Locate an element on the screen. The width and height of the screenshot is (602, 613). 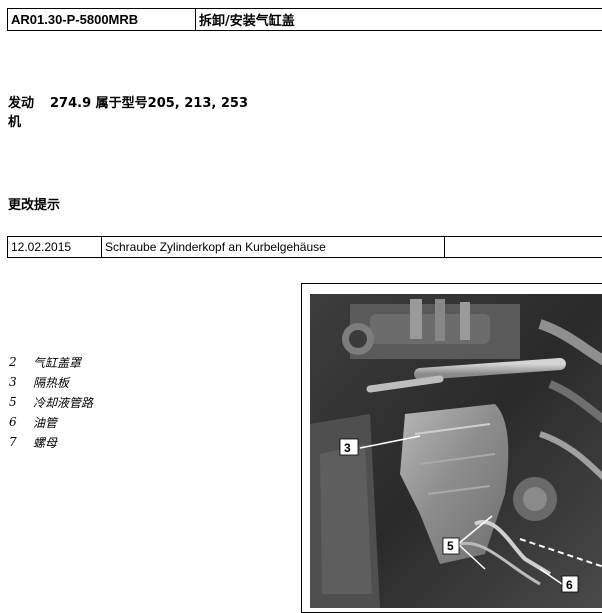
legend-item: 7 螺母 is located at coordinates (51, 442).